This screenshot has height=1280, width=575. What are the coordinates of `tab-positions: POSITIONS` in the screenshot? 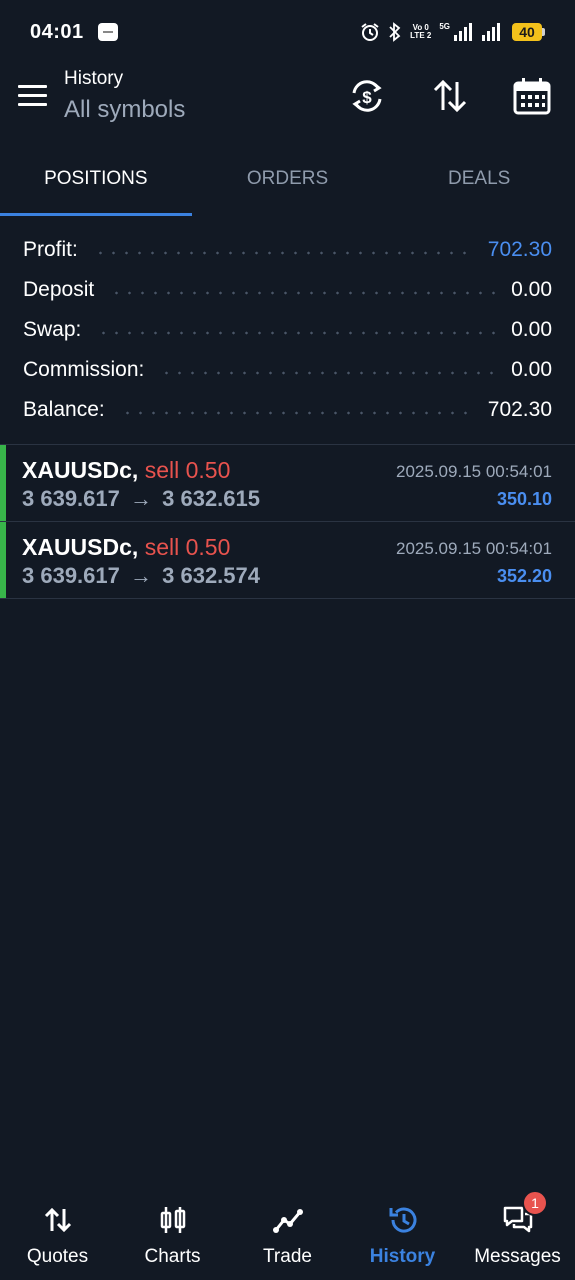 It's located at (96, 185).